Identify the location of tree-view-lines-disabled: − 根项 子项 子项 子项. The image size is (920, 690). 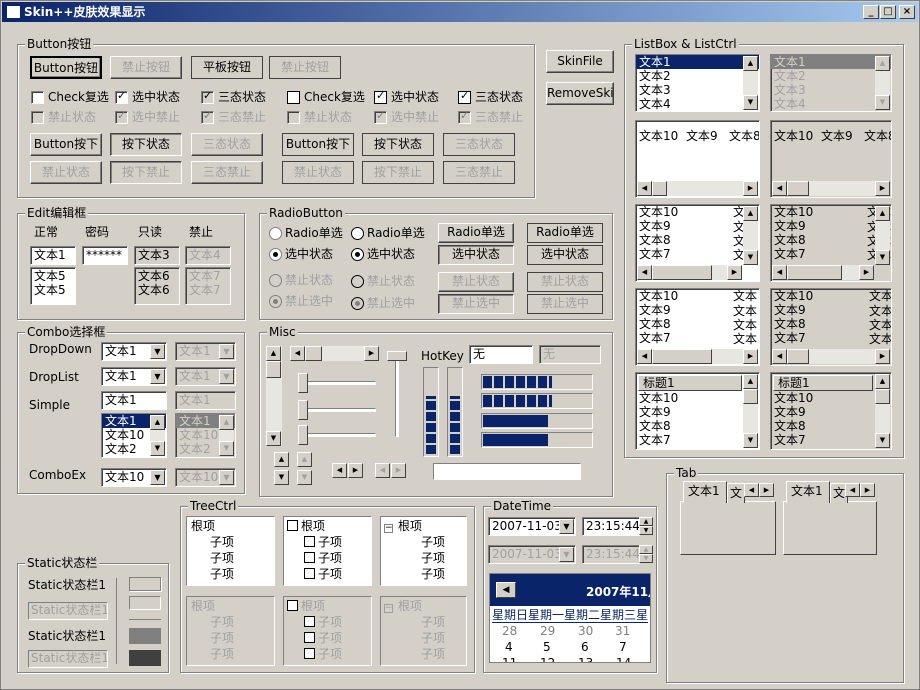
(423, 631).